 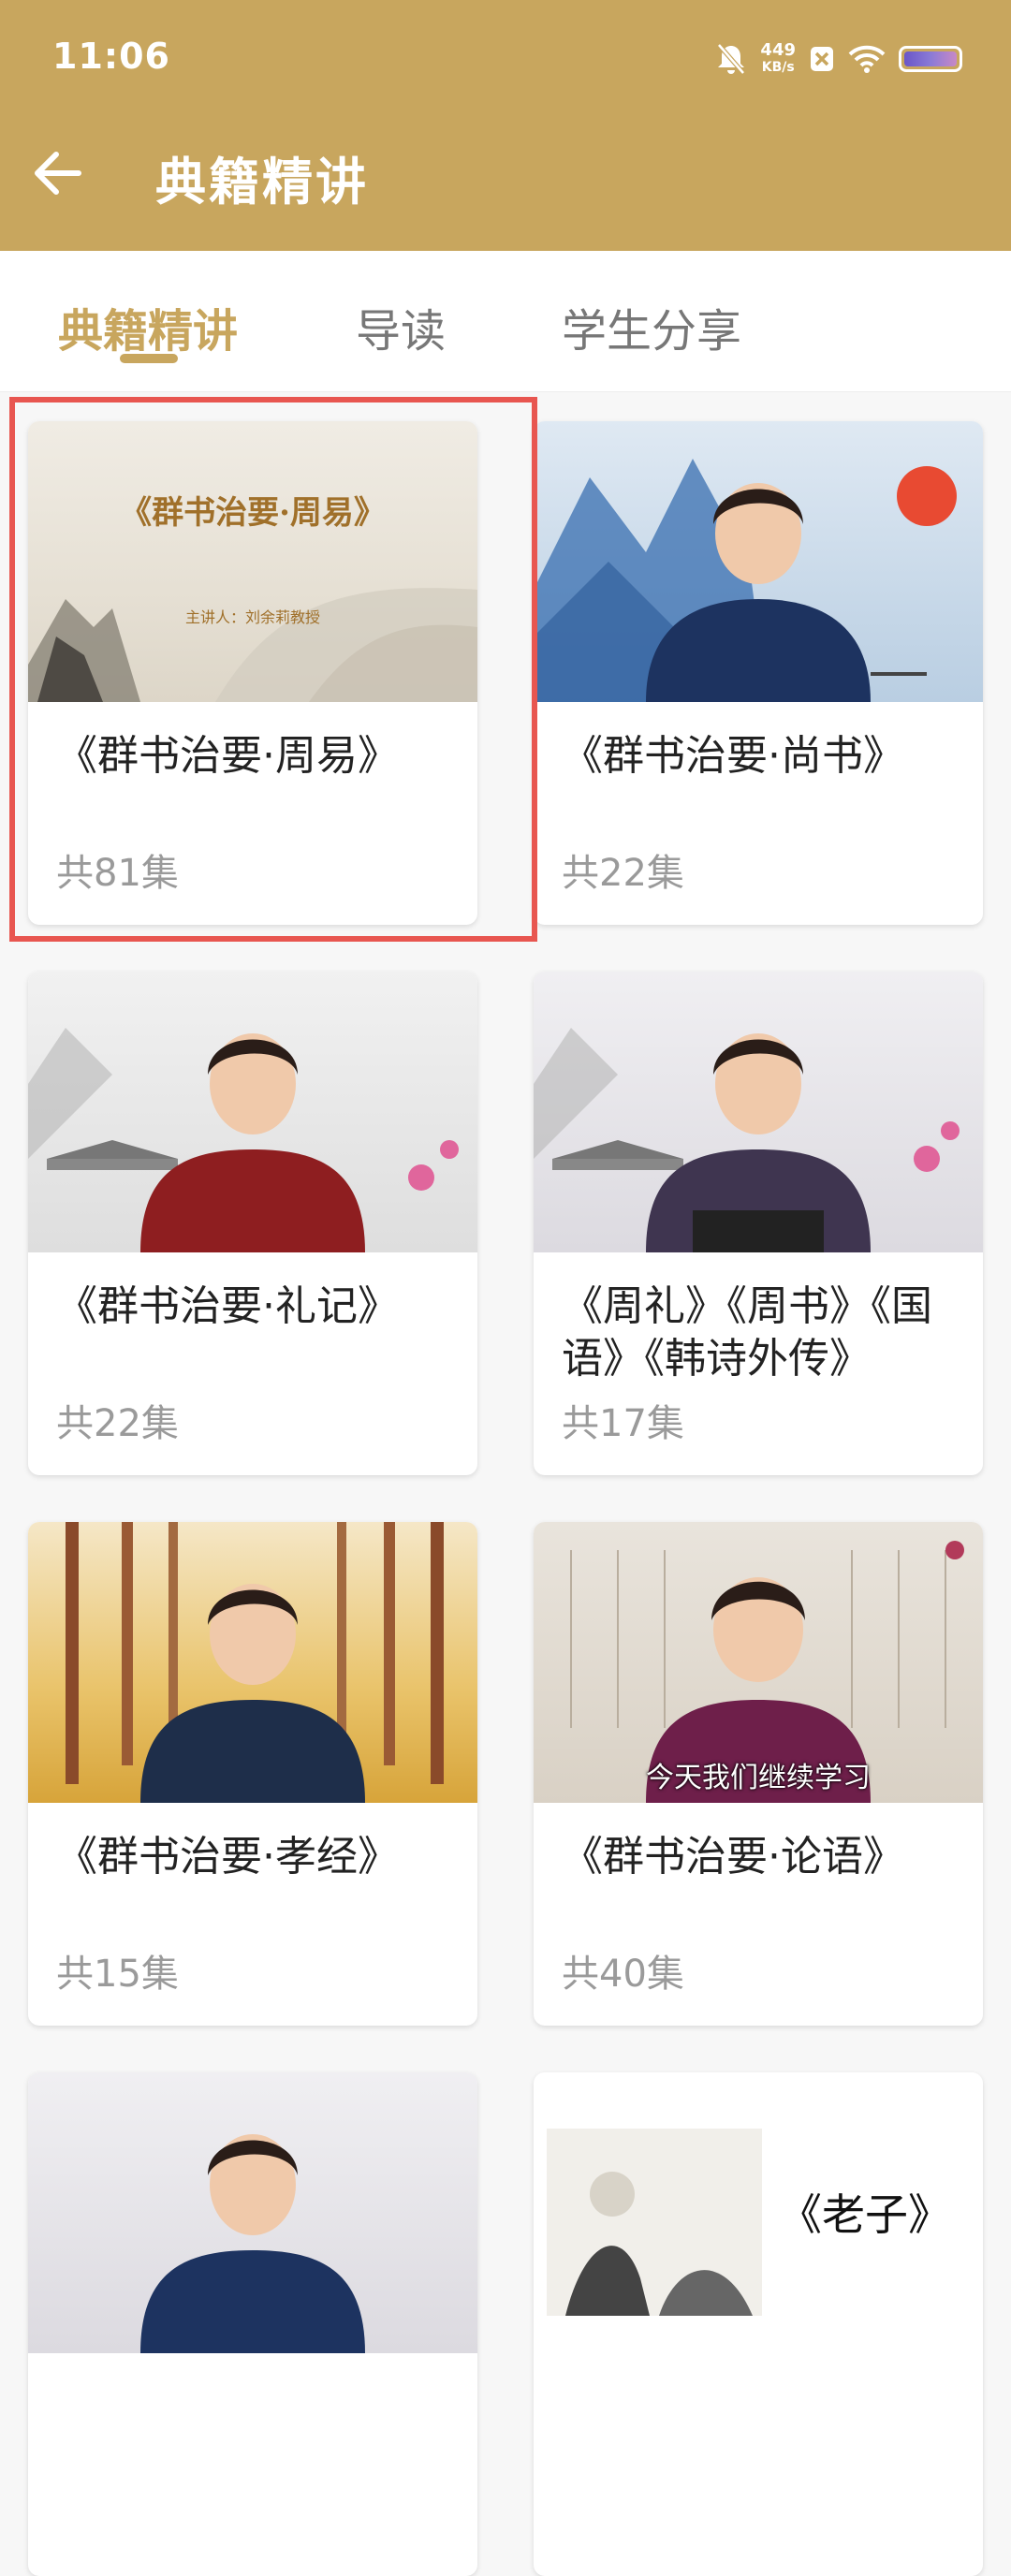 What do you see at coordinates (651, 326) in the screenshot?
I see `tab-student-sharing: 学生分享` at bounding box center [651, 326].